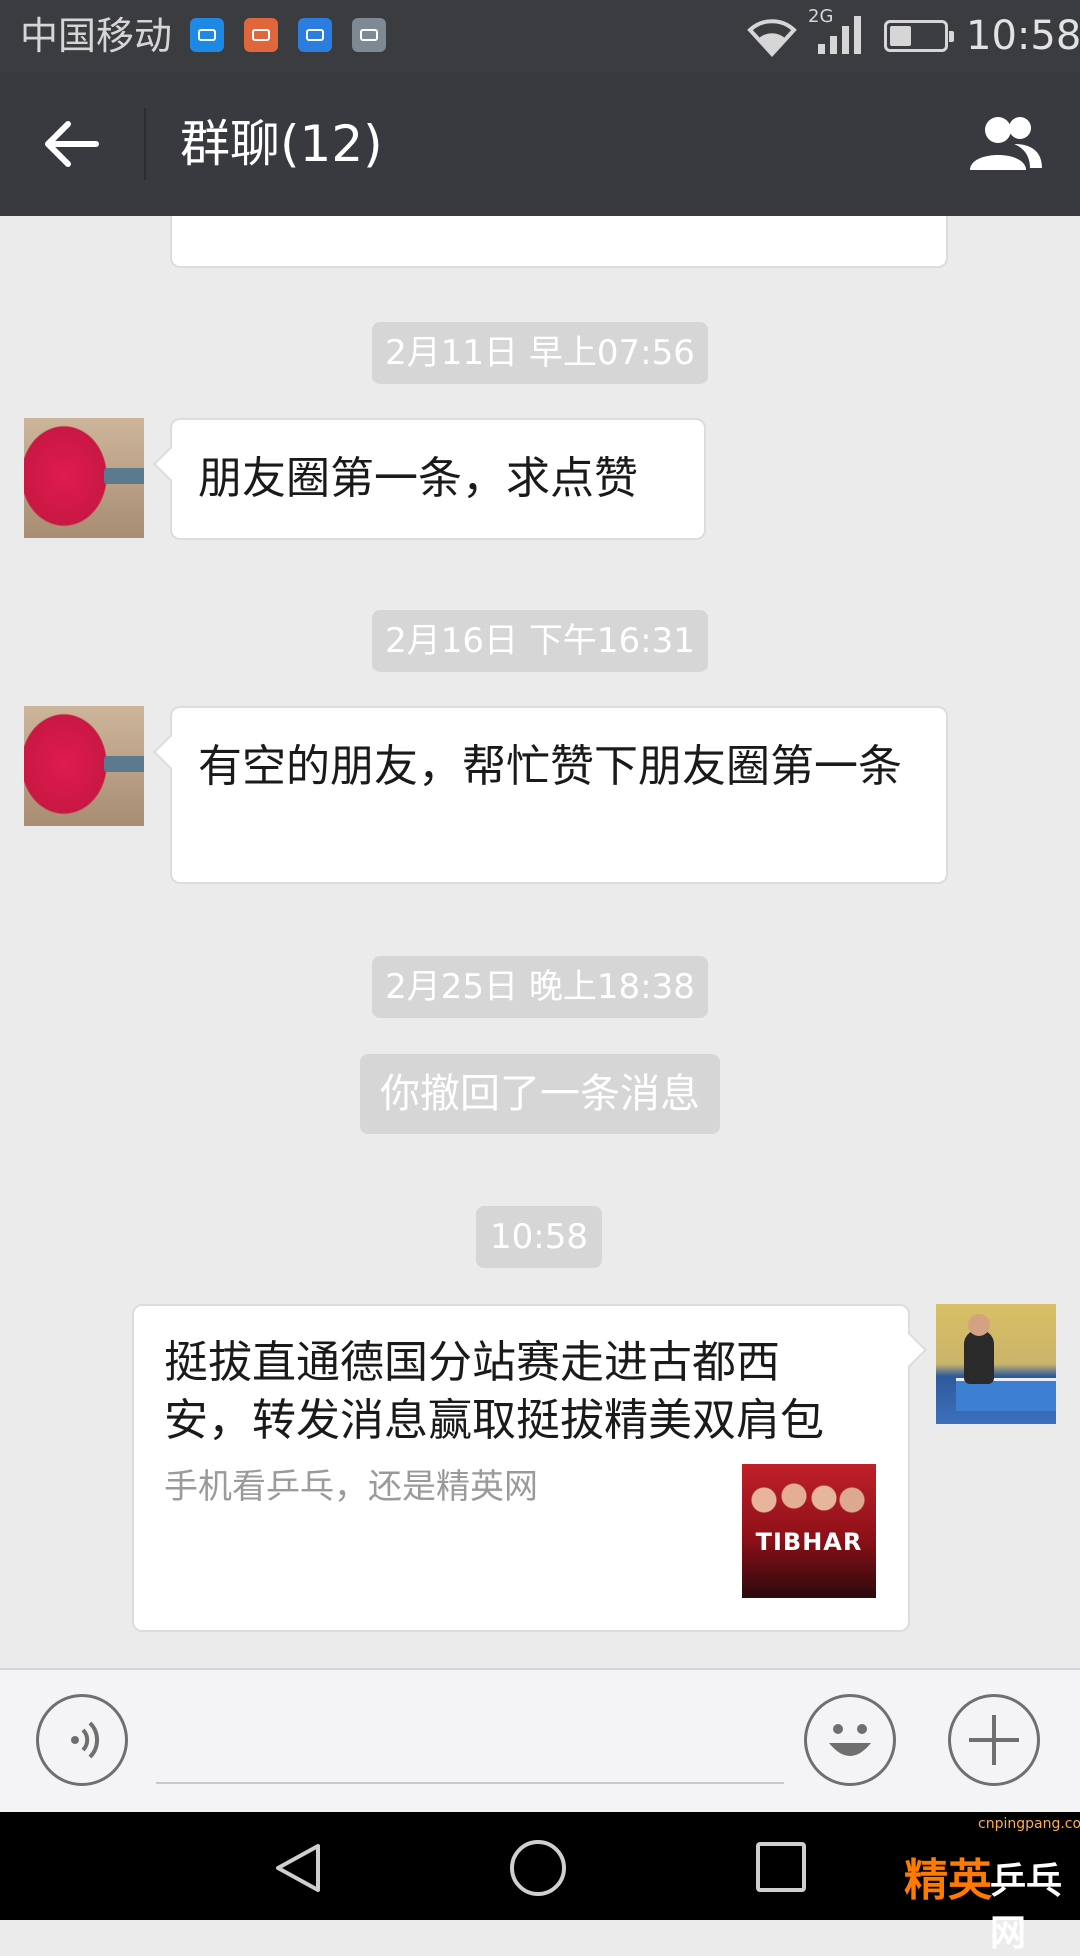 Image resolution: width=1080 pixels, height=1956 pixels. I want to click on site-watermark-logo: cnpingpang.com 精英 乒乓网, so click(987, 1885).